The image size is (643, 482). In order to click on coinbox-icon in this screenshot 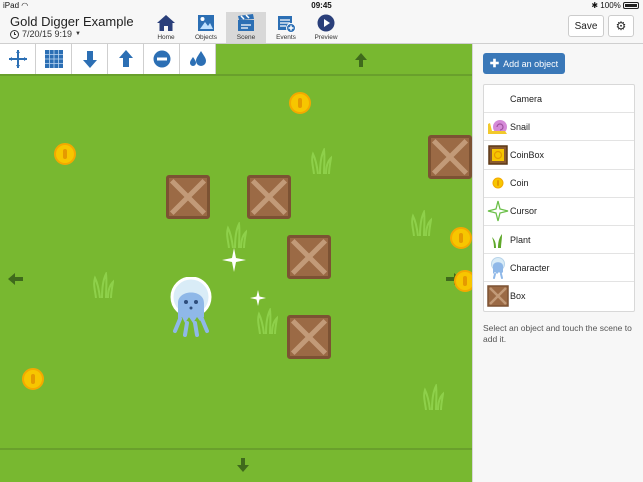, I will do `click(498, 155)`.